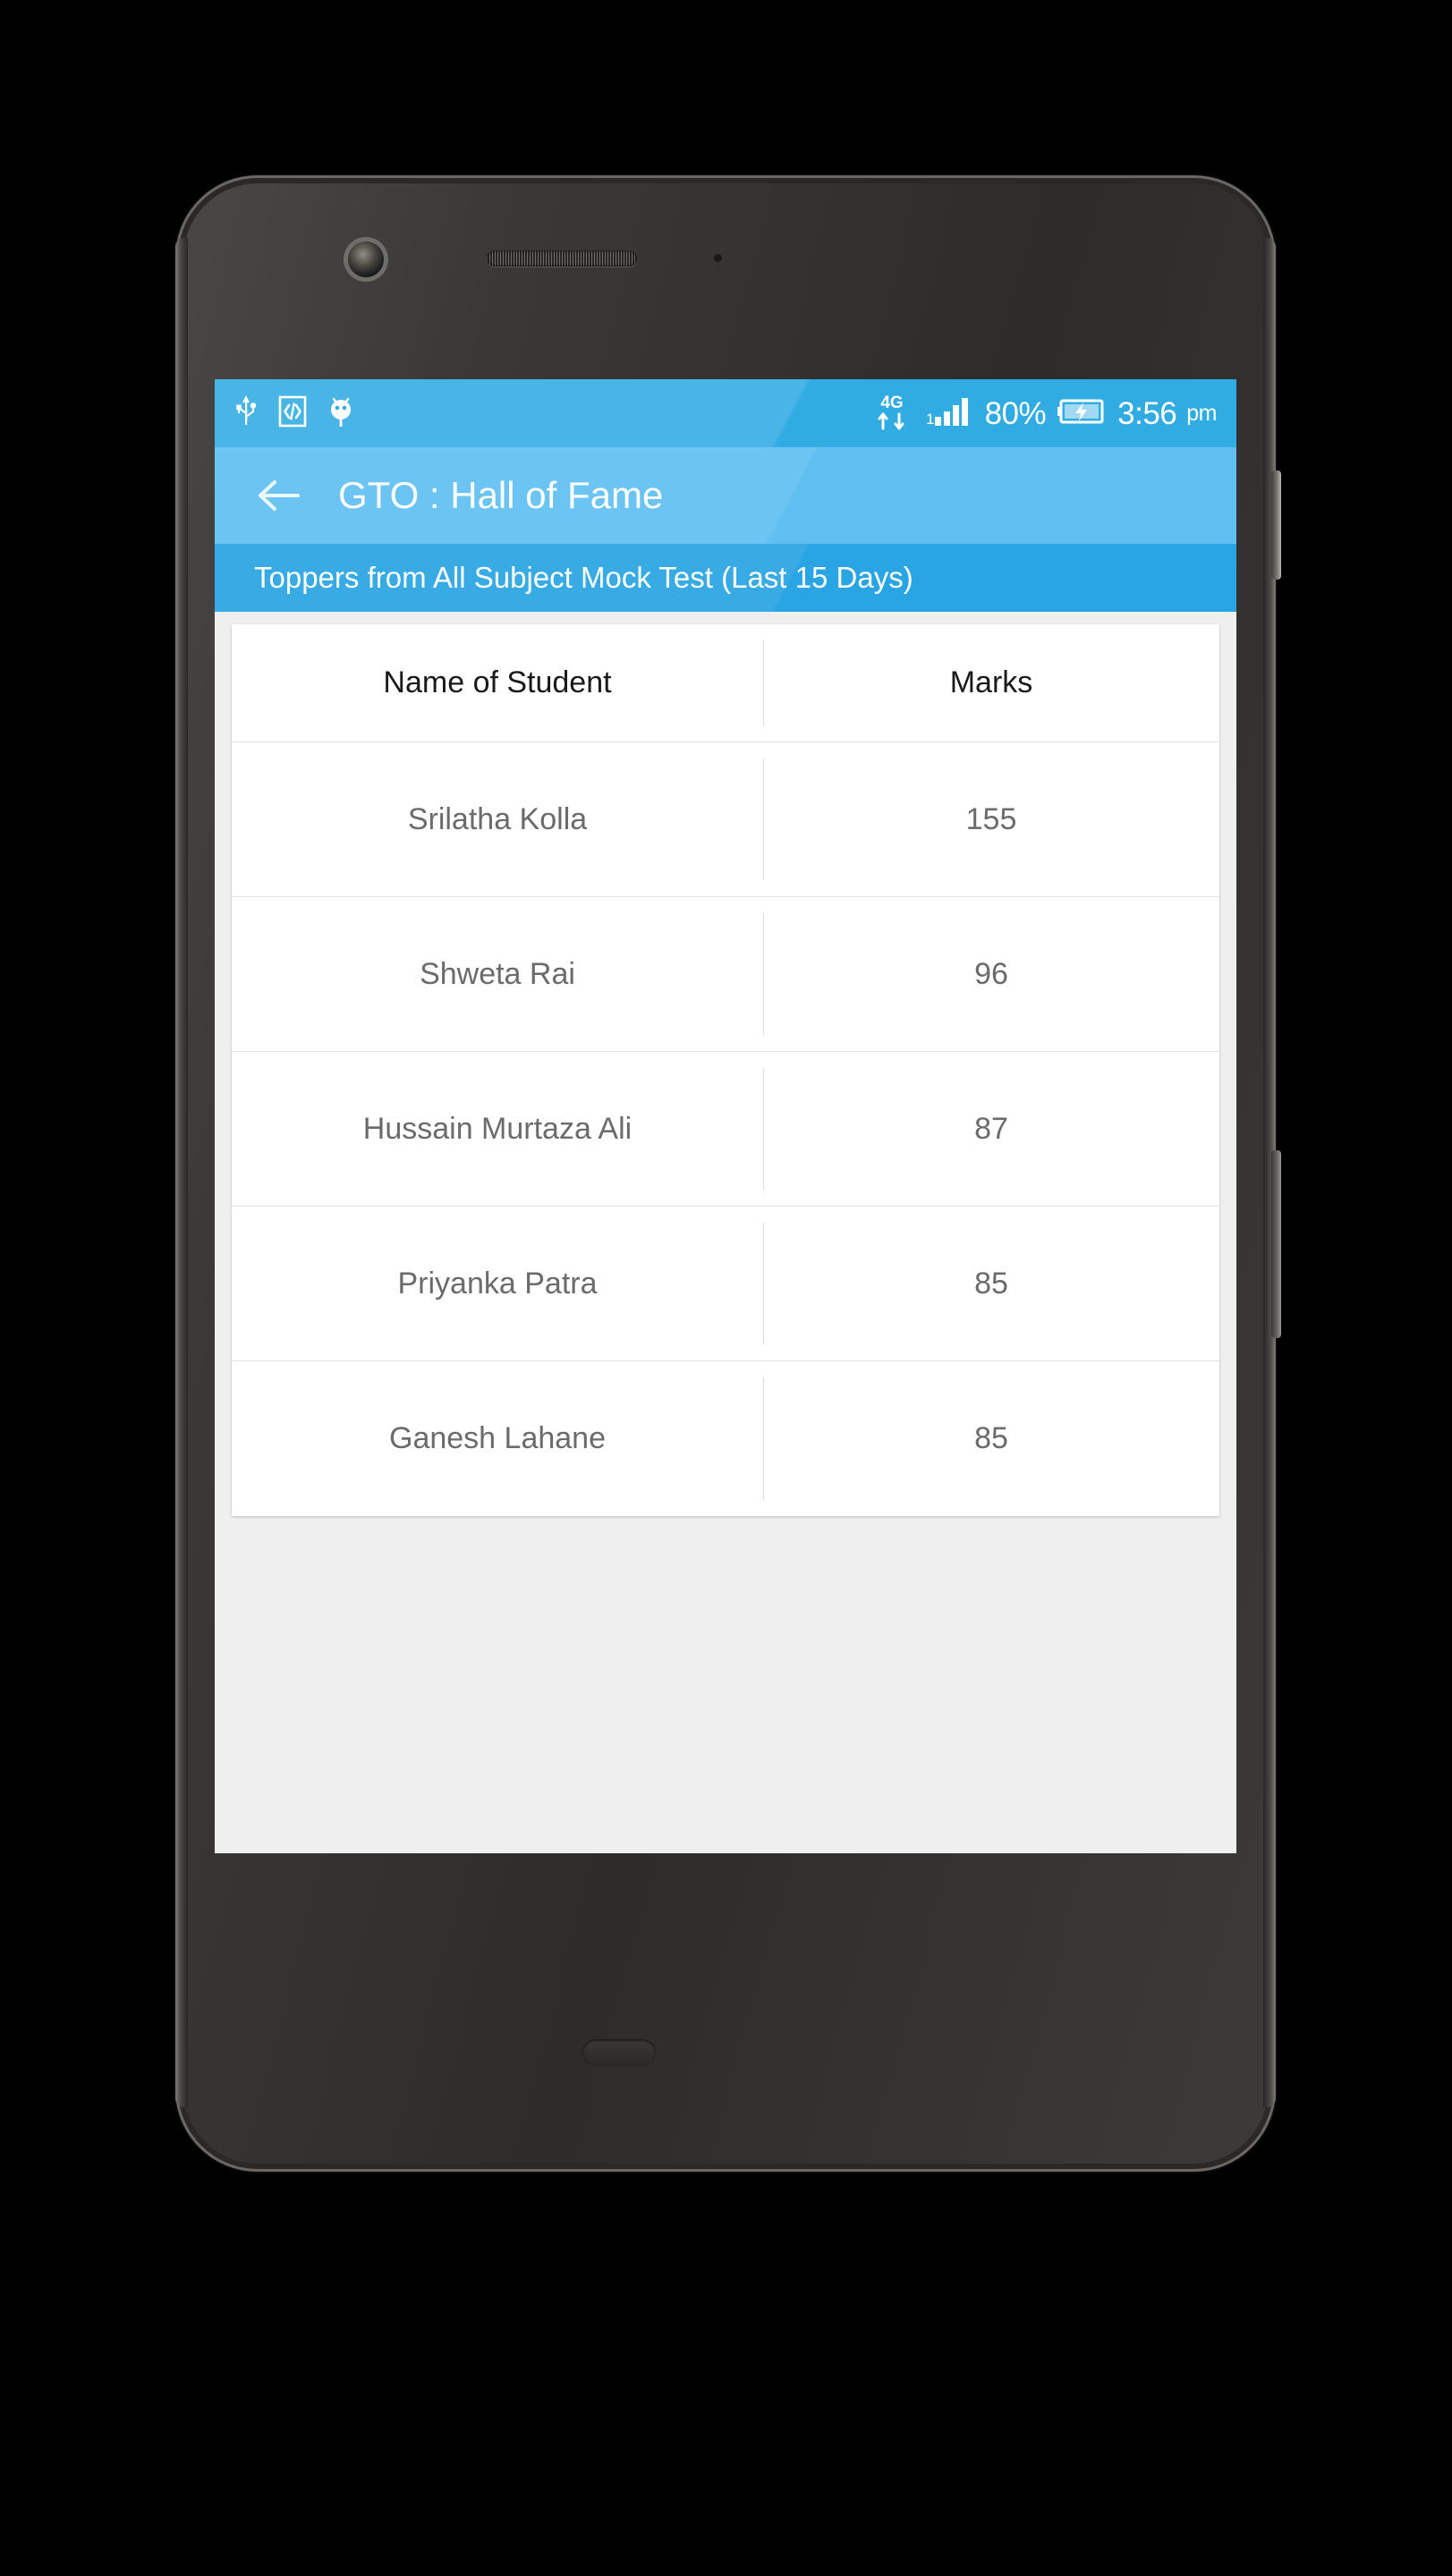 Image resolution: width=1452 pixels, height=2576 pixels. I want to click on table-row: Shweta Rai 96, so click(725, 974).